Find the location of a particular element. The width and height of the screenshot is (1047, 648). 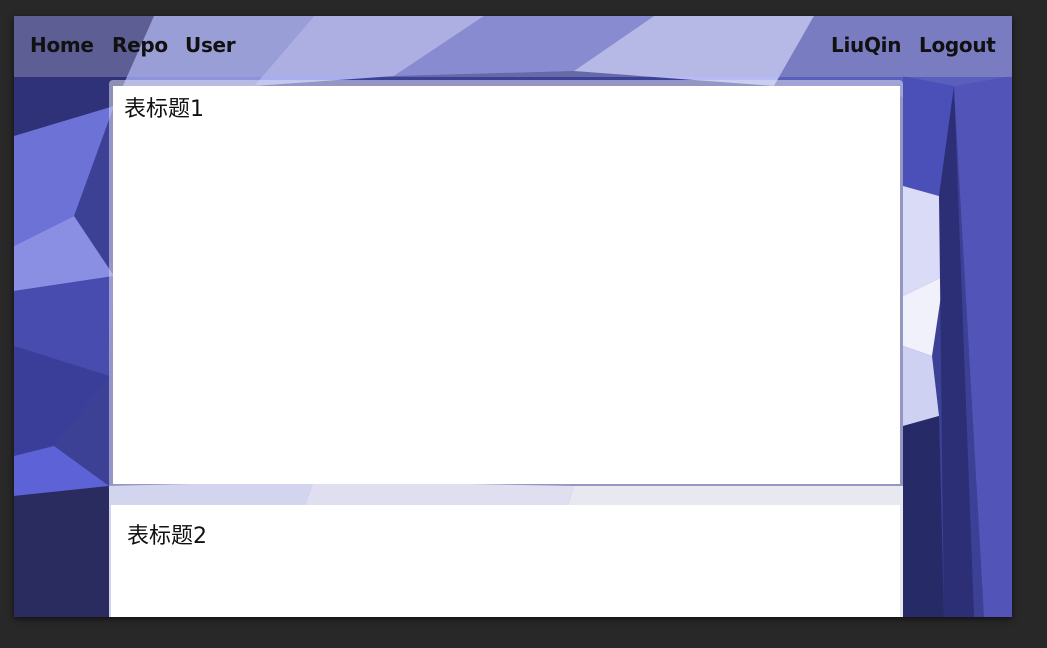

nav-username-link: LiuQin is located at coordinates (866, 45).